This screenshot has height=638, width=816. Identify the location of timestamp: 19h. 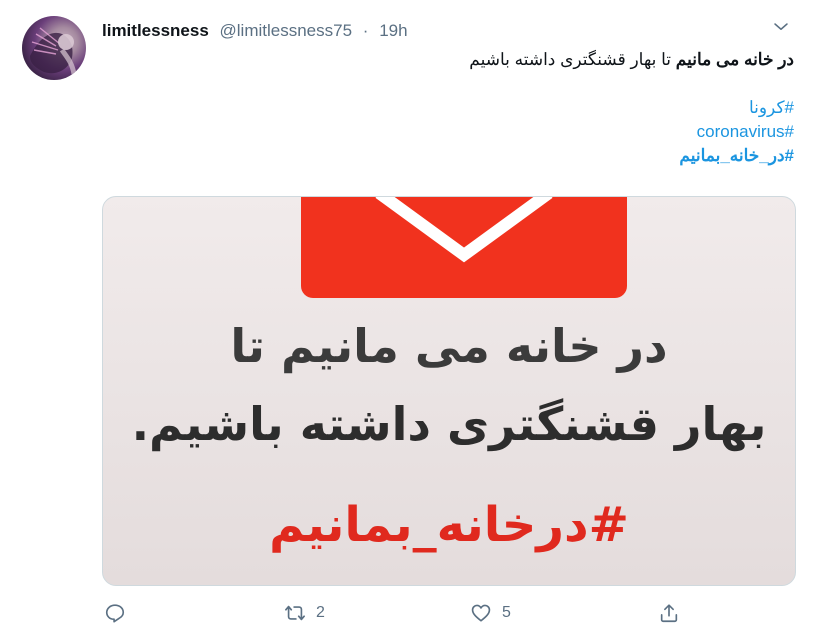
(393, 30).